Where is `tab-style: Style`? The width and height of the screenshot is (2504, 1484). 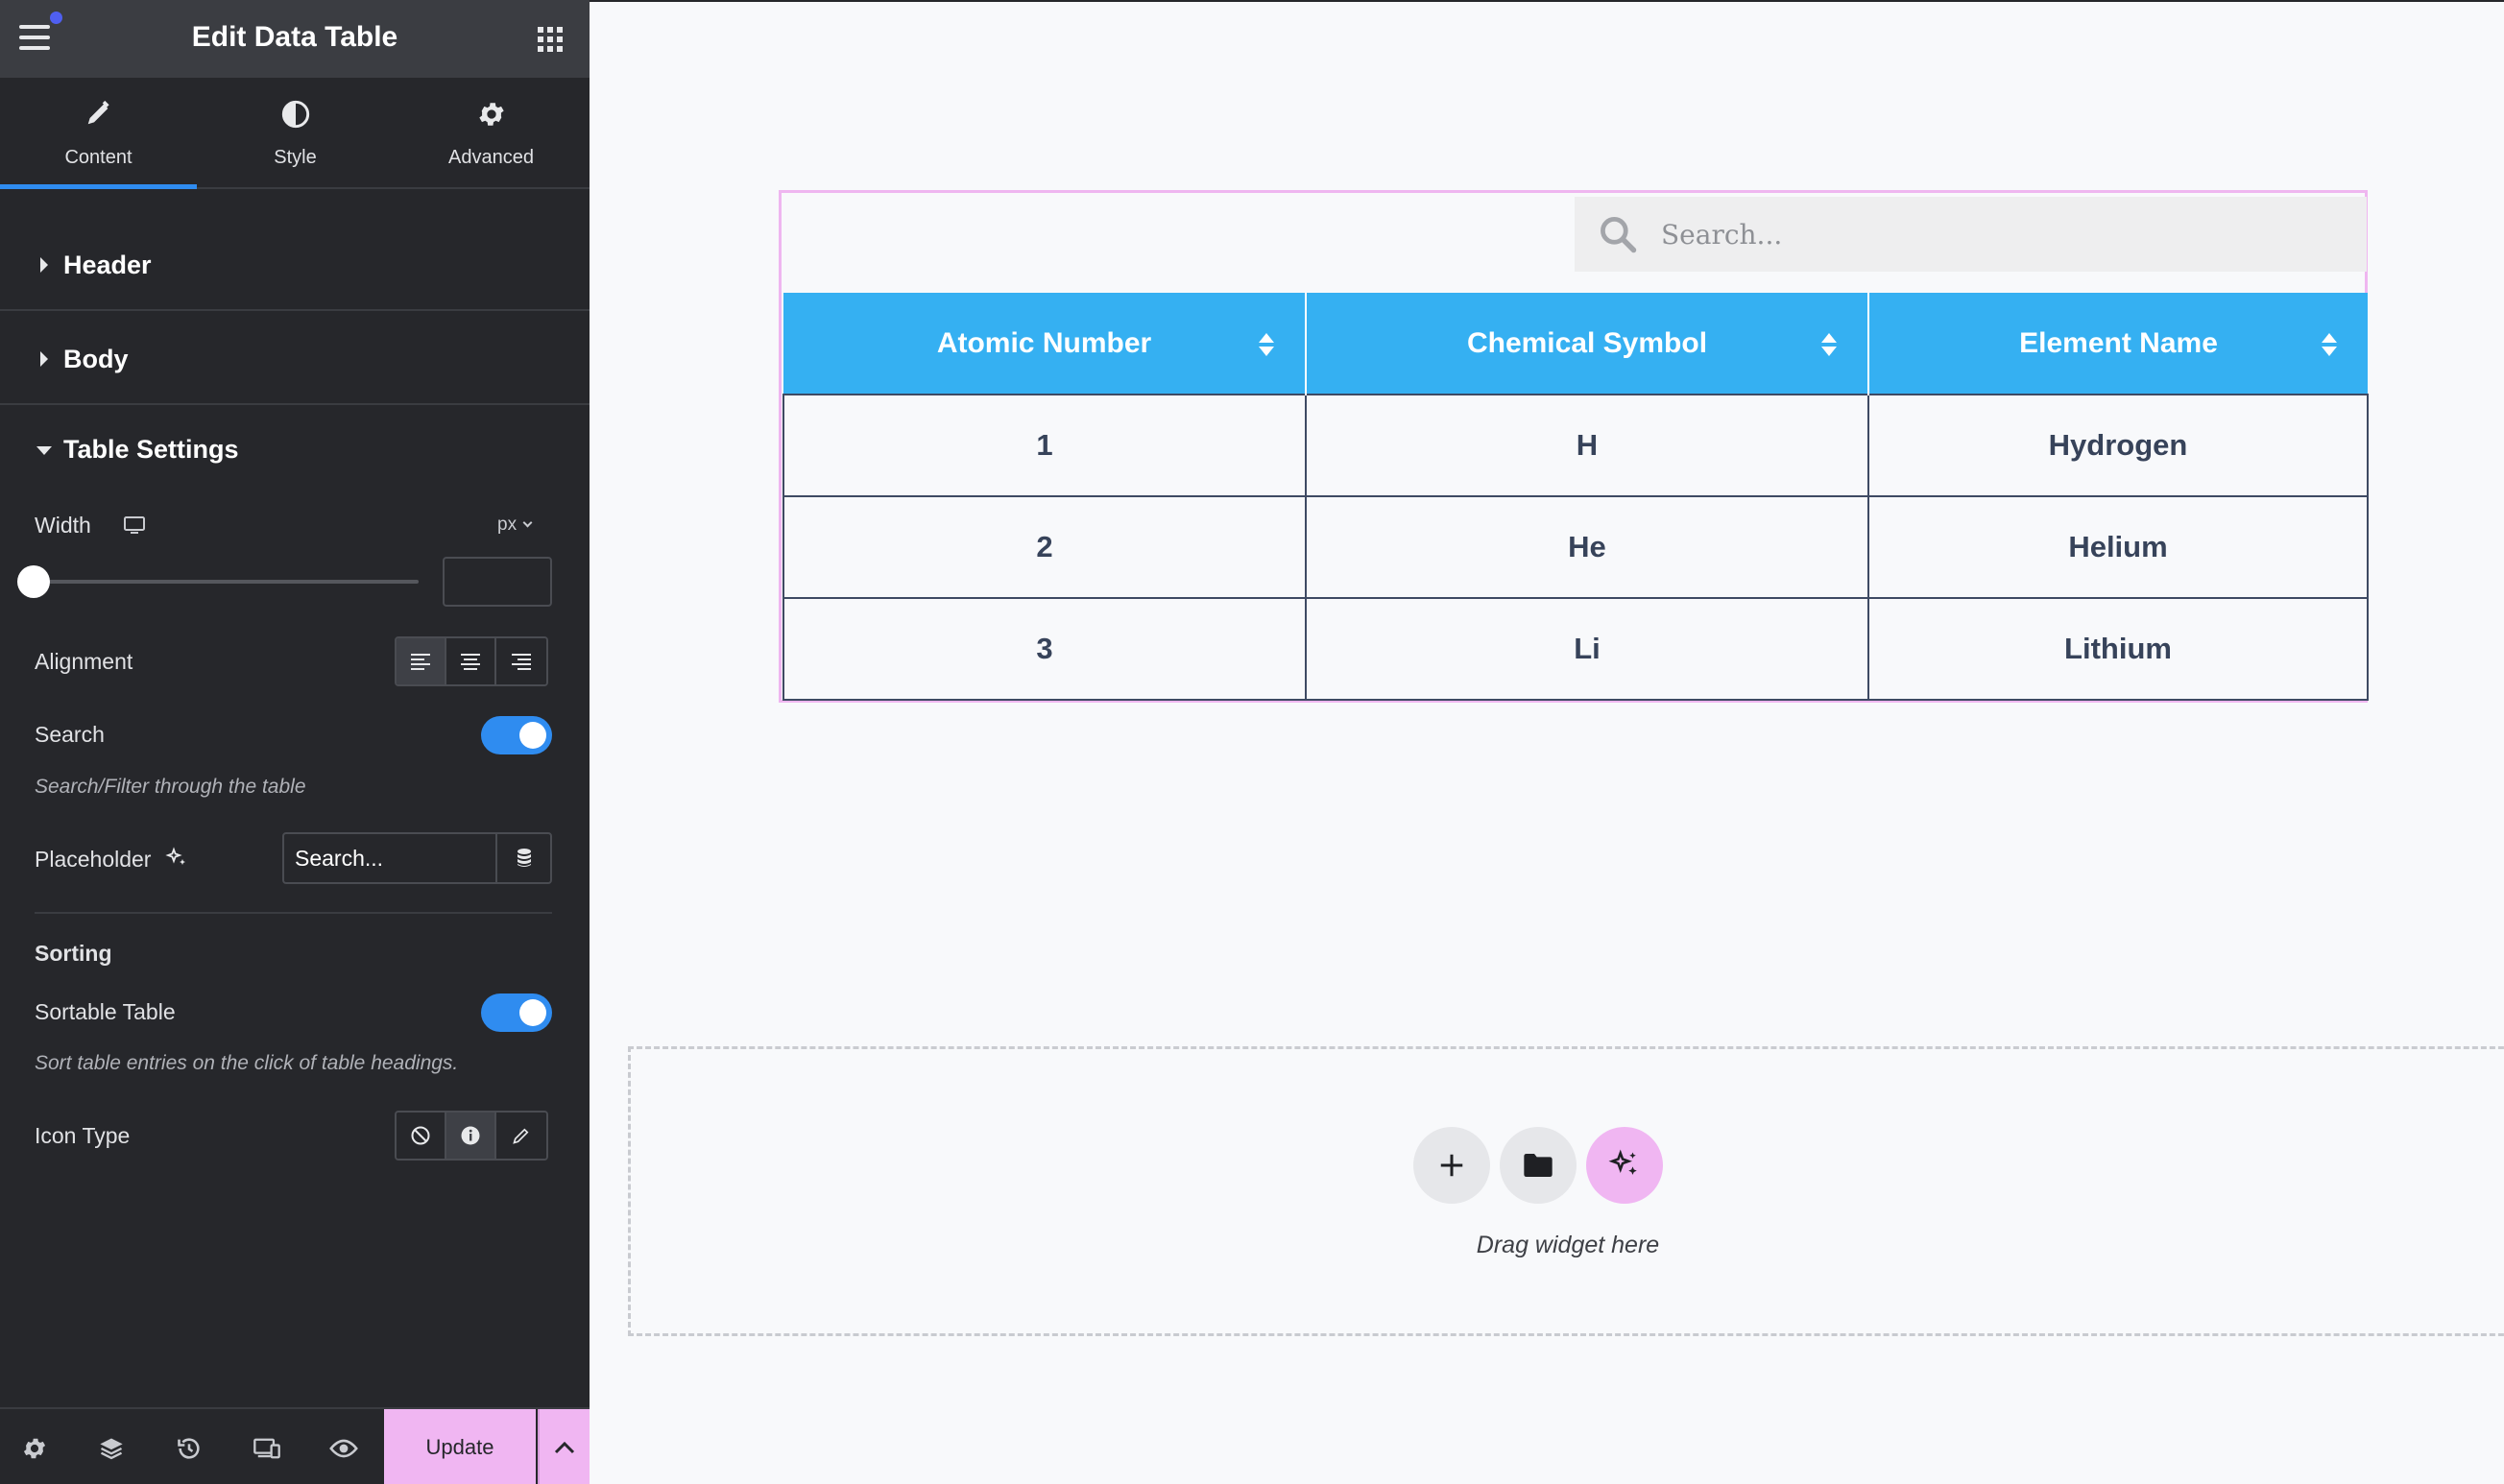 tab-style: Style is located at coordinates (295, 133).